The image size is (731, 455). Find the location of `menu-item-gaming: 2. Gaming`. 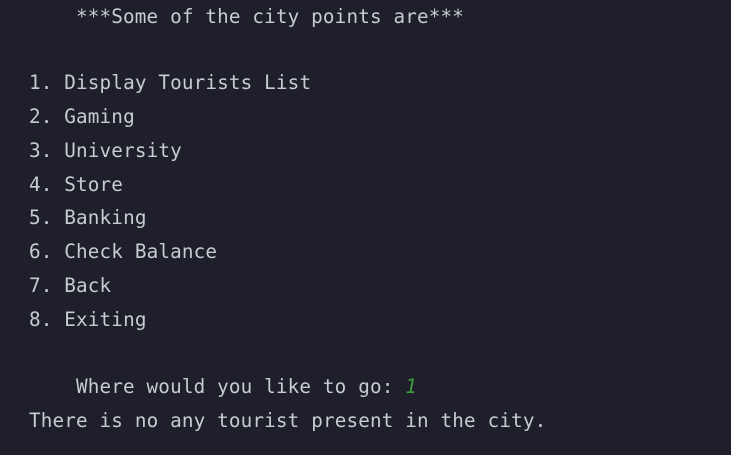

menu-item-gaming: 2. Gaming is located at coordinates (82, 116).